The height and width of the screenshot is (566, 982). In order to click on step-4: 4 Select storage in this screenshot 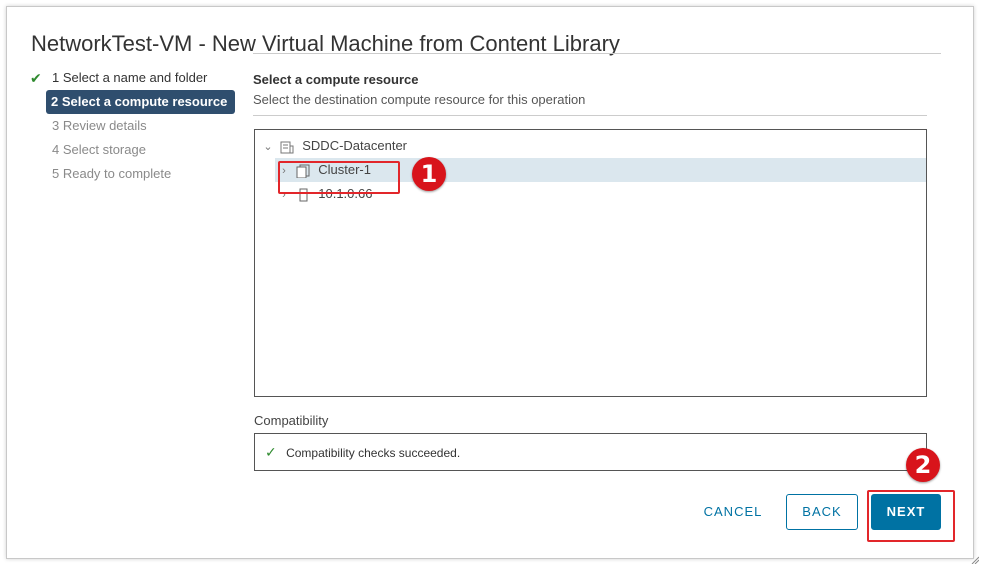, I will do `click(133, 150)`.